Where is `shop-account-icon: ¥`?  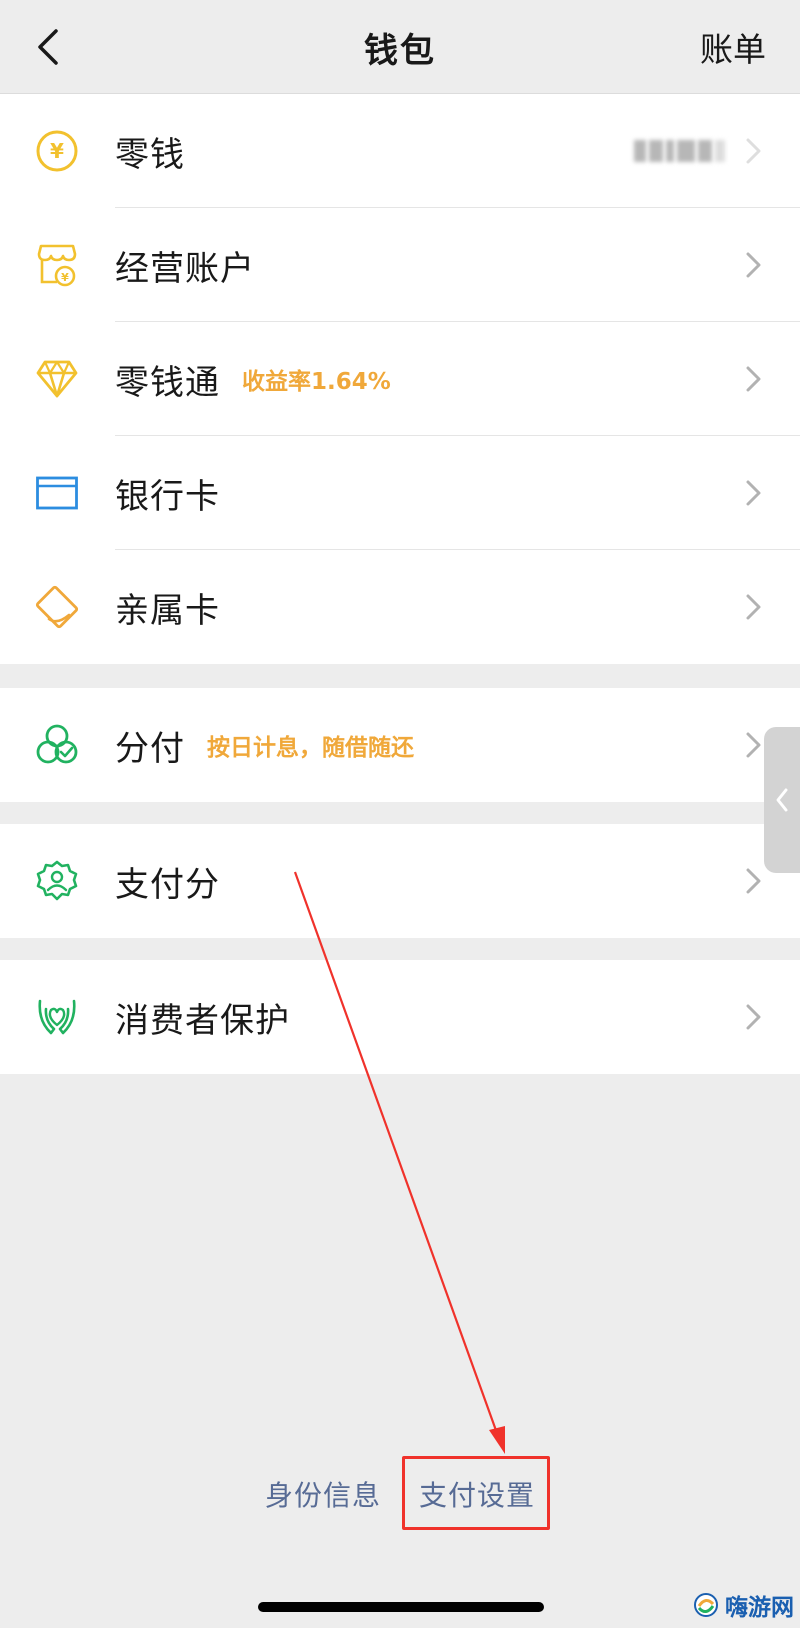 shop-account-icon: ¥ is located at coordinates (57, 265).